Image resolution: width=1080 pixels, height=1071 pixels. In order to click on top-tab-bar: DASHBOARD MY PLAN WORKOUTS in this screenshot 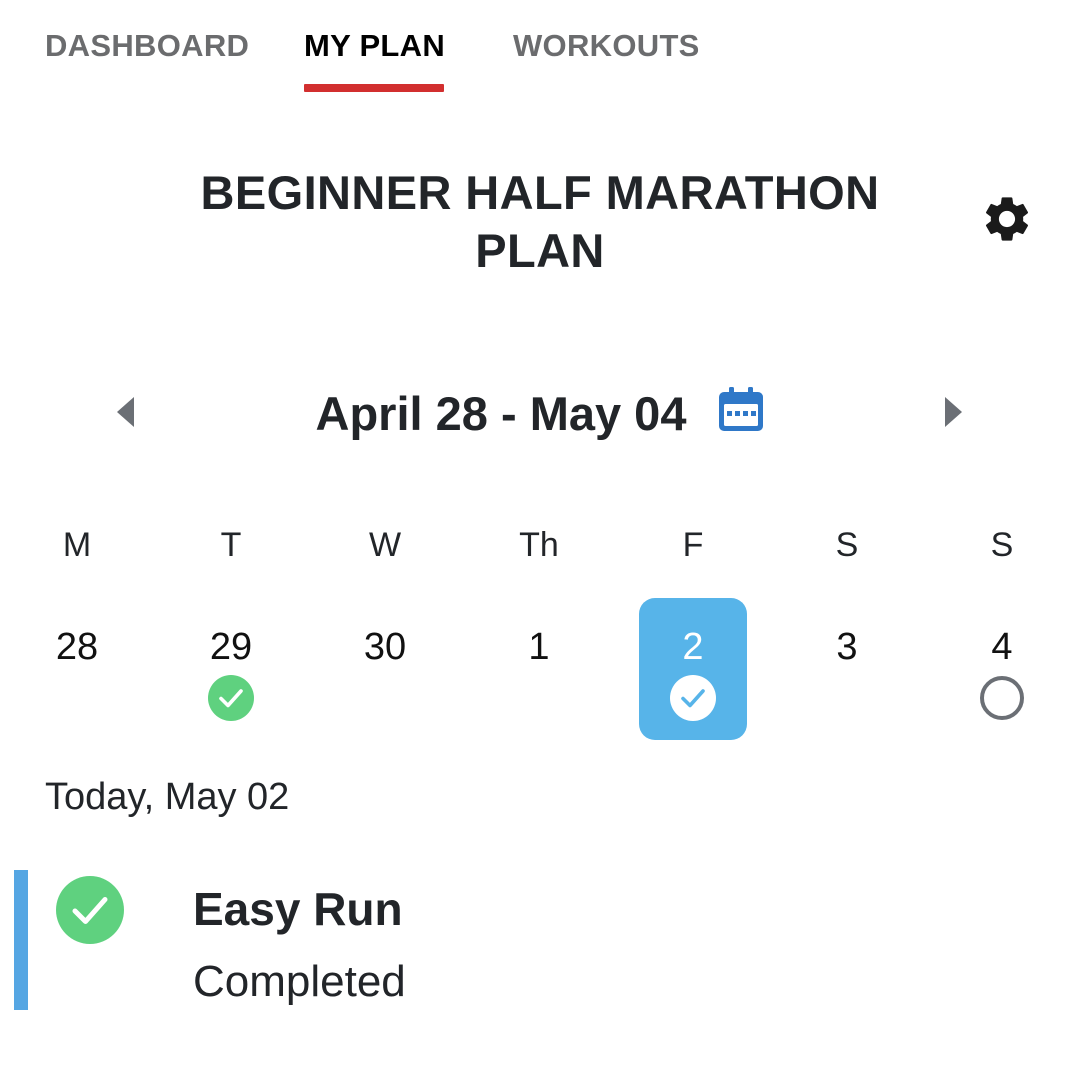, I will do `click(540, 50)`.